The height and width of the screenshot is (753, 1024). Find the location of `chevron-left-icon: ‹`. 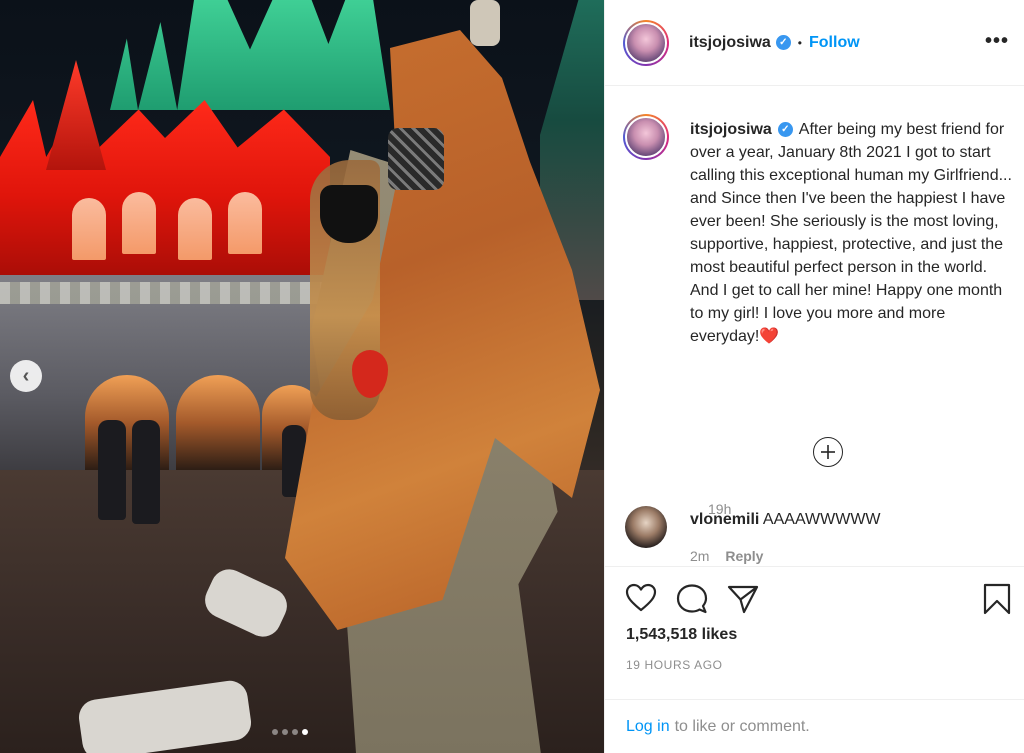

chevron-left-icon: ‹ is located at coordinates (26, 376).